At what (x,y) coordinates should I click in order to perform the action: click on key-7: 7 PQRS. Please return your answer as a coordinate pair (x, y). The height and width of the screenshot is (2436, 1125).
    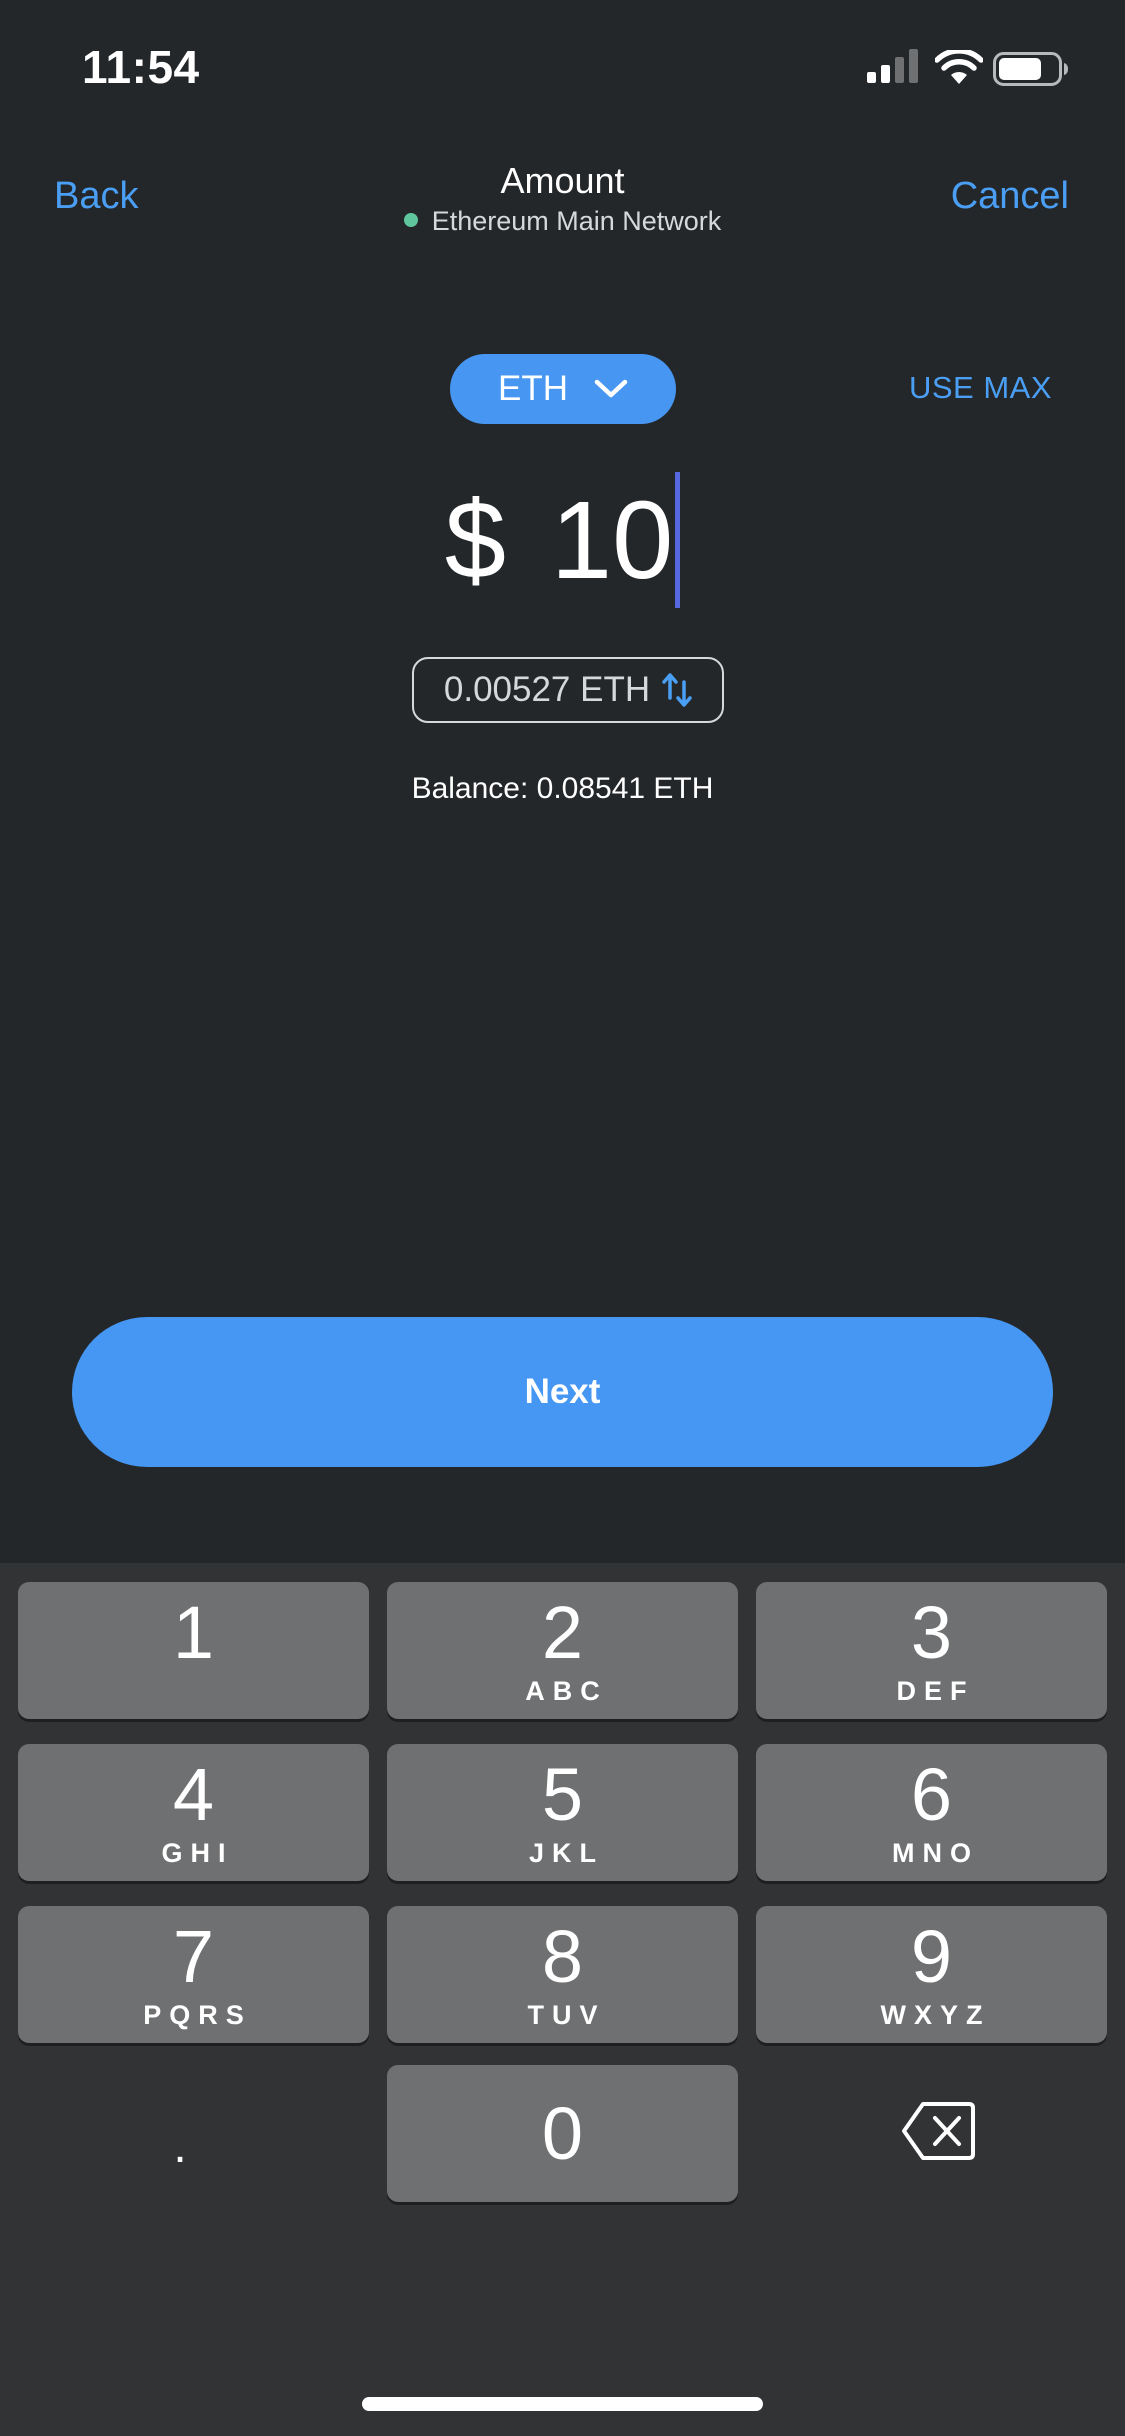
    Looking at the image, I should click on (193, 1974).